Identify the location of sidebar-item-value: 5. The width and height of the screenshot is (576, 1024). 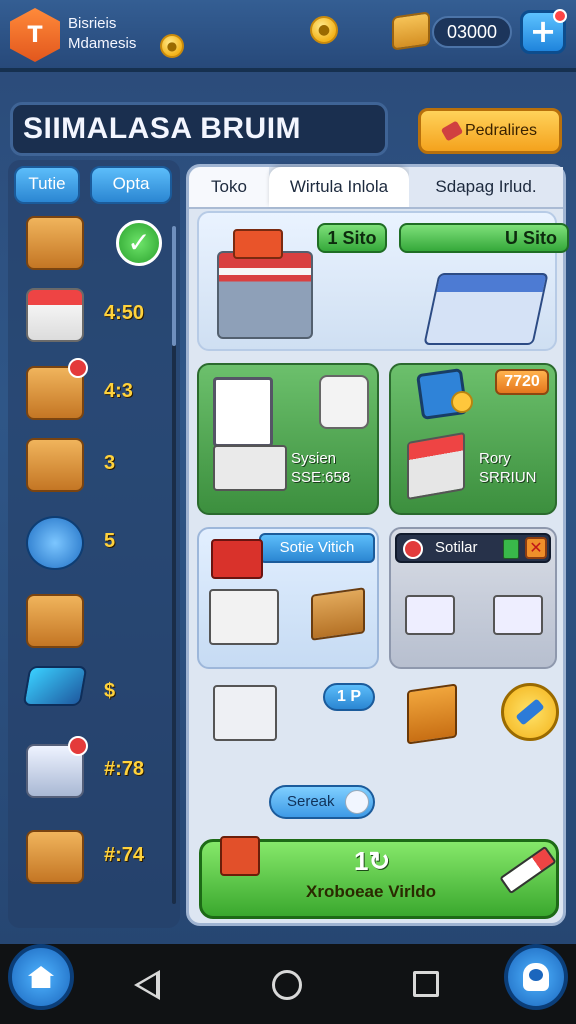
(110, 541).